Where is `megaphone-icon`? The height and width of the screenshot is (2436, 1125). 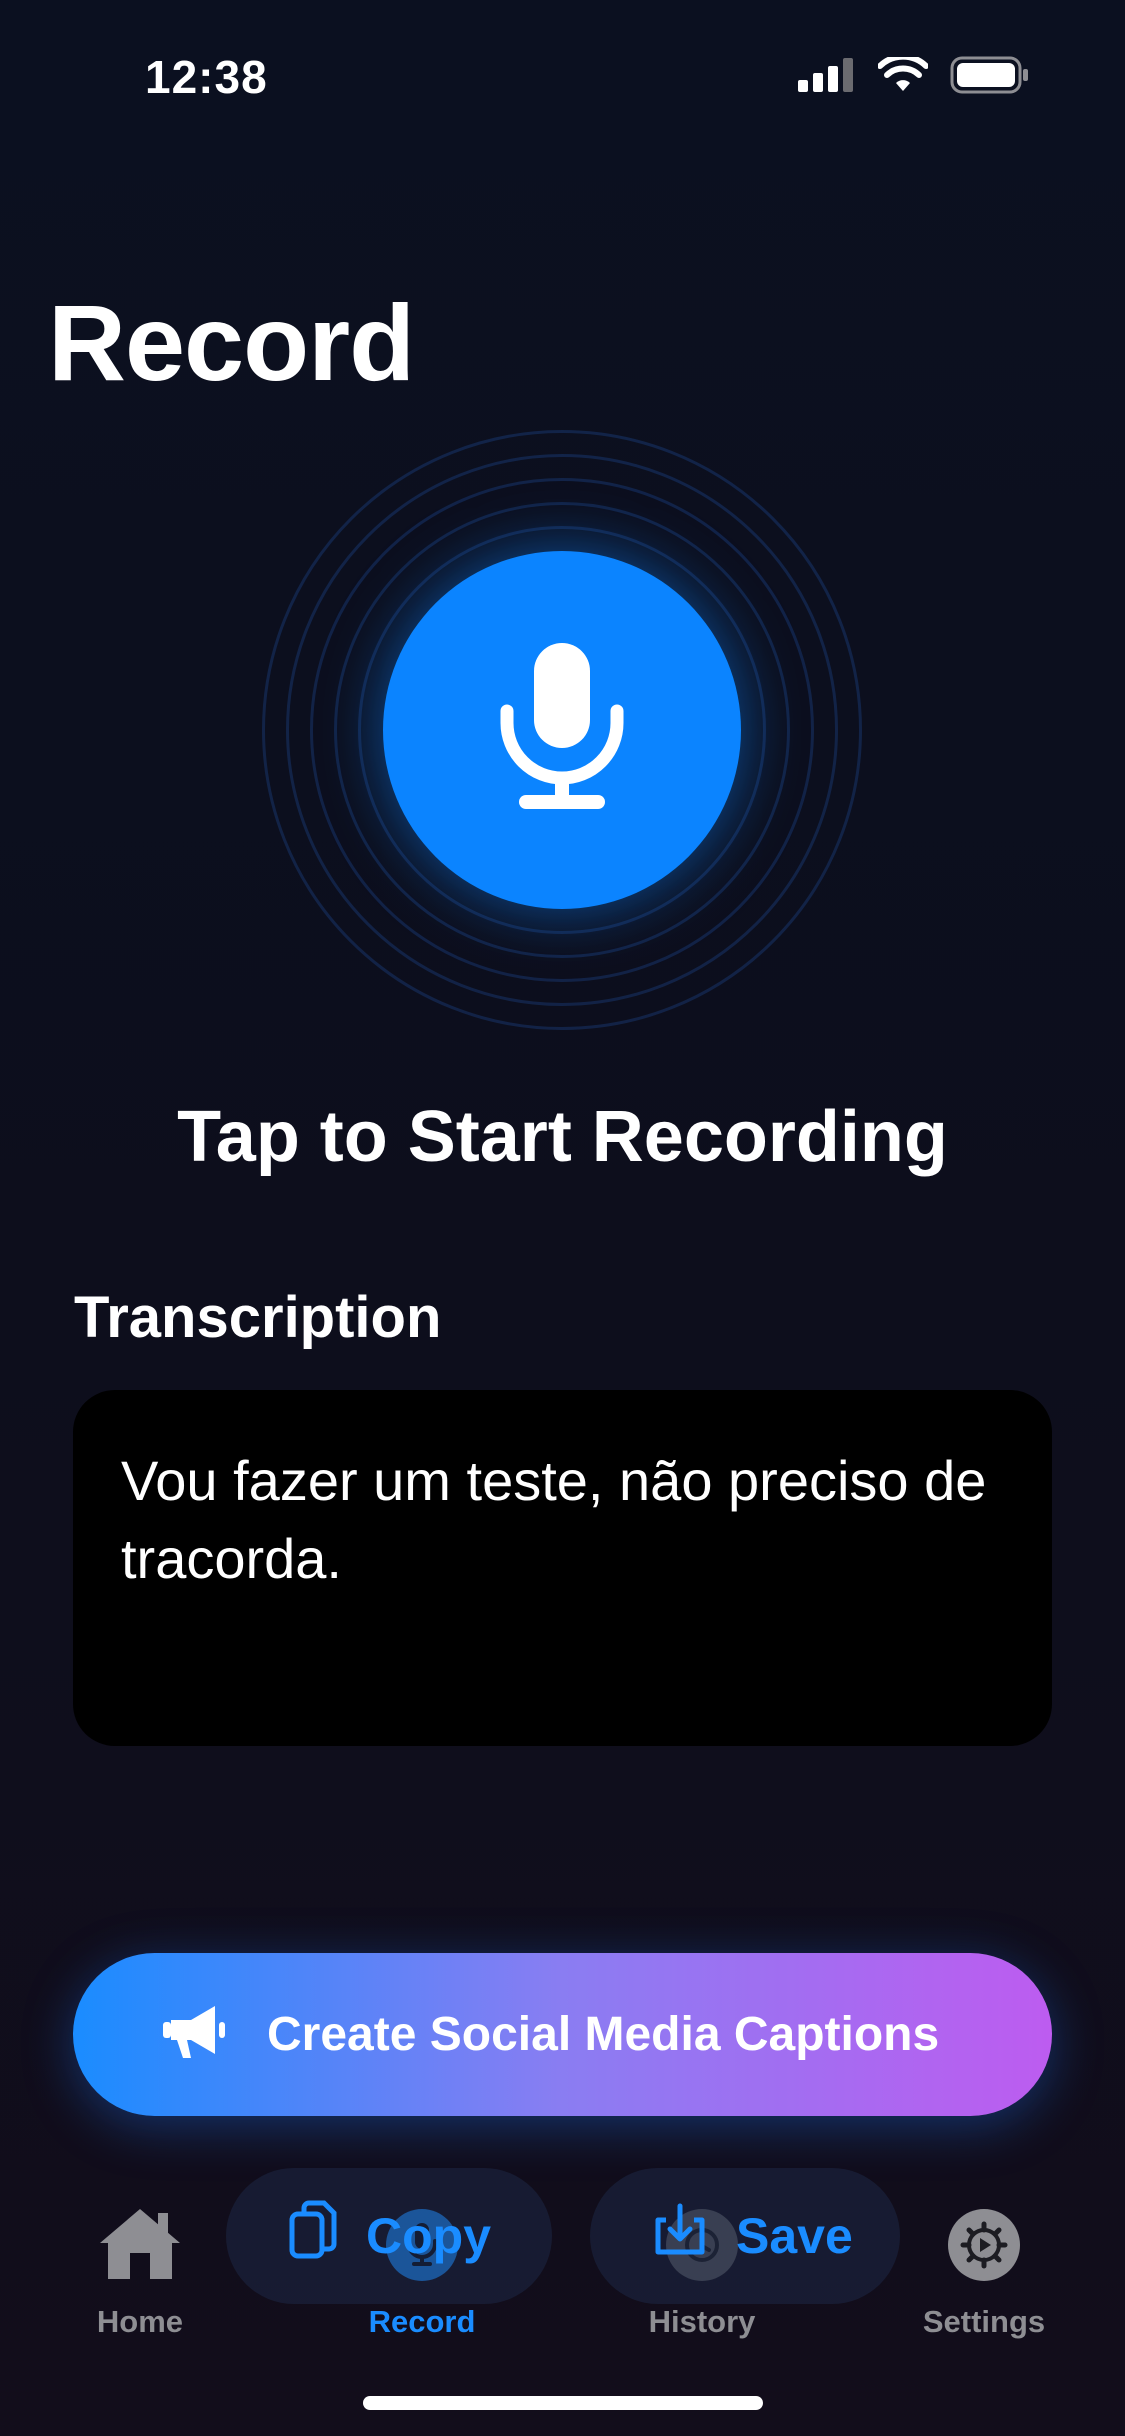
megaphone-icon is located at coordinates (194, 2034).